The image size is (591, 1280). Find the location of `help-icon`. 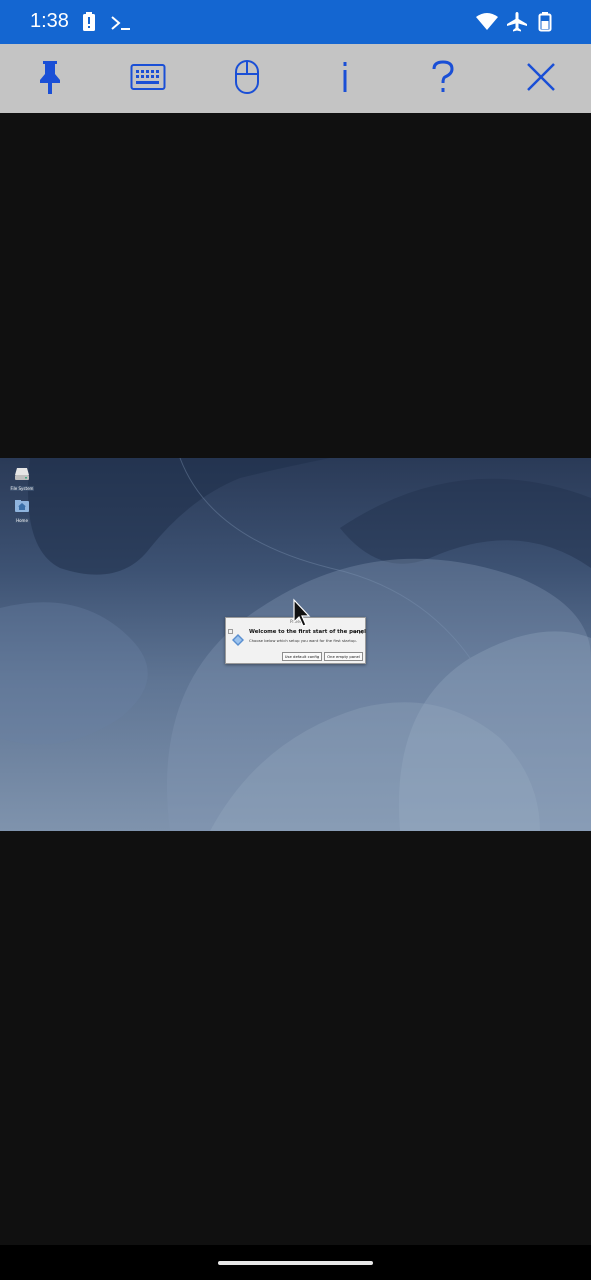

help-icon is located at coordinates (443, 79).